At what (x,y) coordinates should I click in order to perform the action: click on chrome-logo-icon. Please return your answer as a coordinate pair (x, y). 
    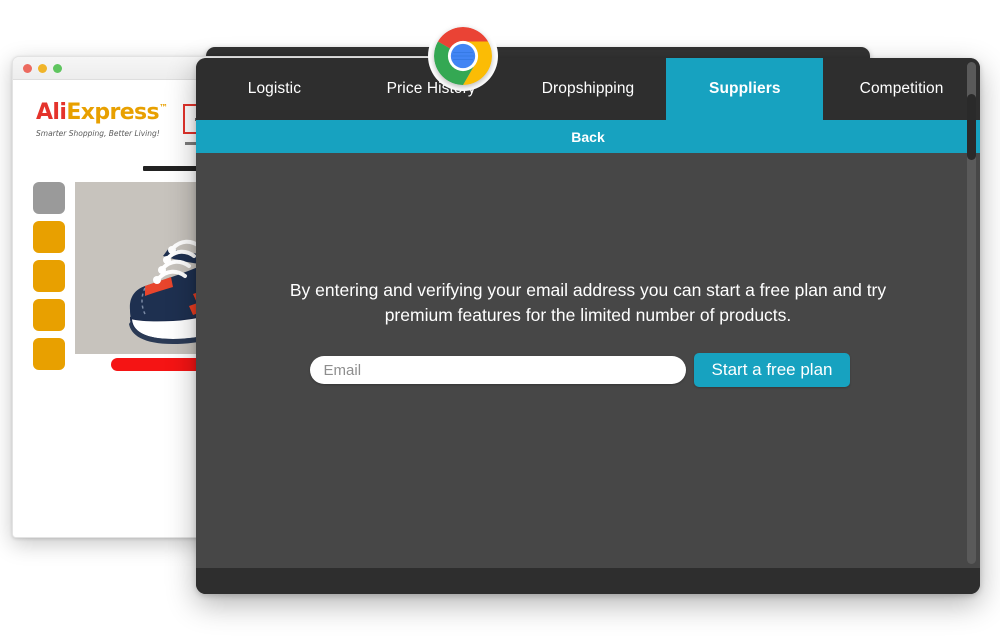
    Looking at the image, I should click on (463, 56).